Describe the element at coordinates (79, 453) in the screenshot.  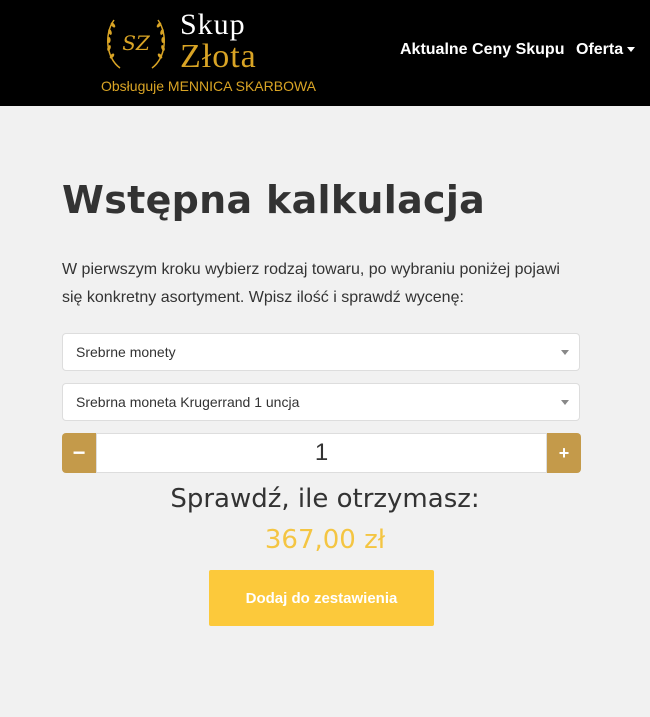
I see `decrement-button: −` at that location.